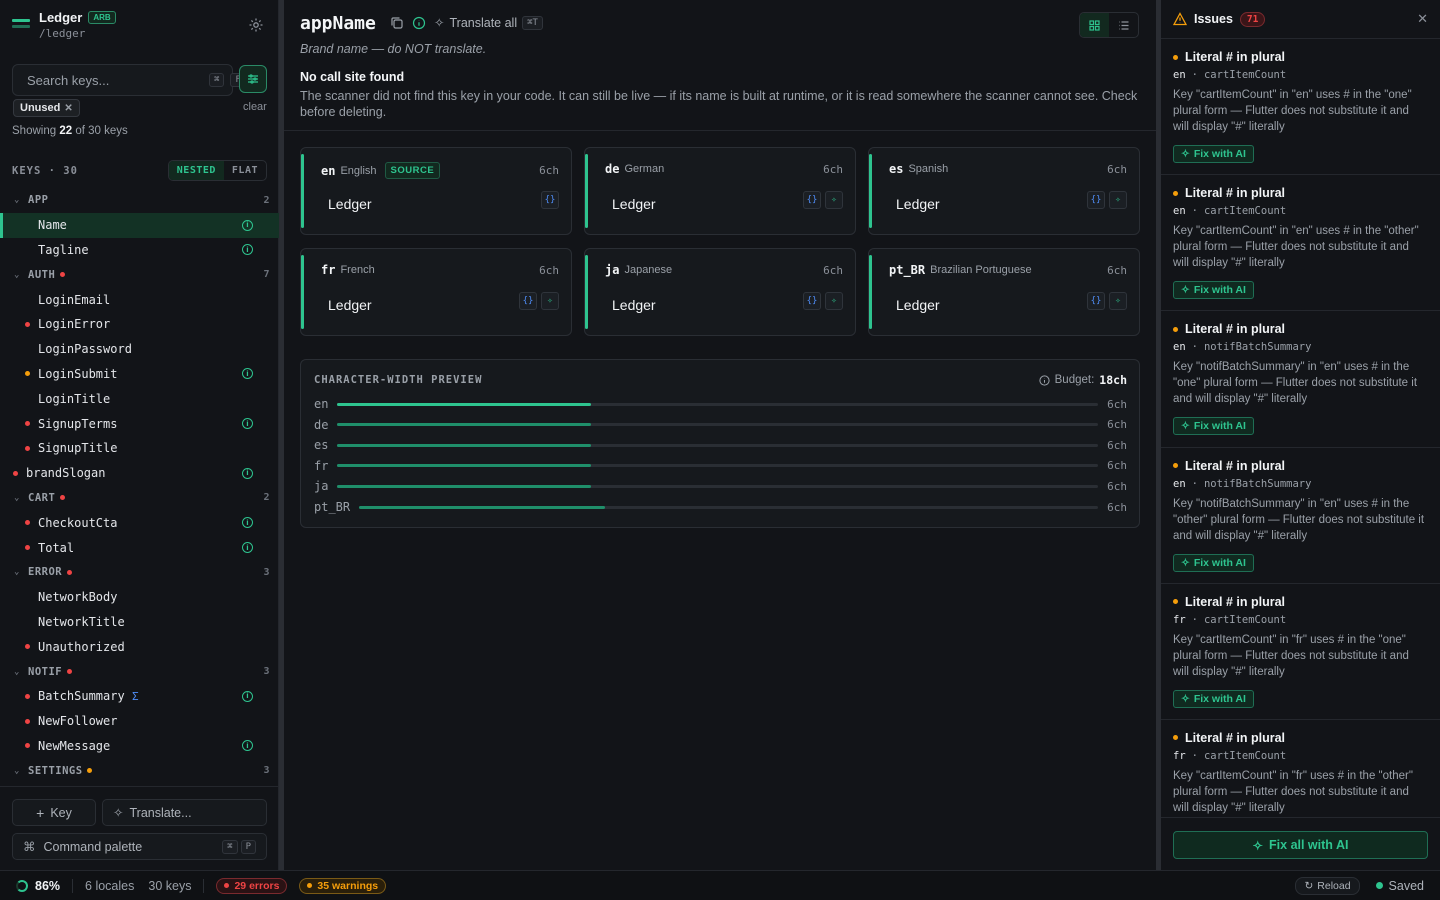  I want to click on tree-key-label: Unauthorized, so click(81, 646).